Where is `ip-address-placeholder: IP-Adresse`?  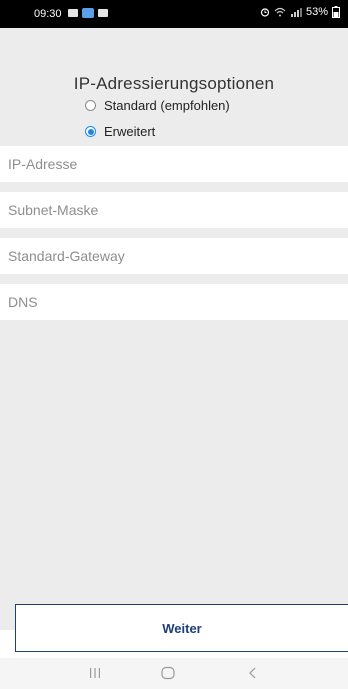 ip-address-placeholder: IP-Adresse is located at coordinates (43, 164).